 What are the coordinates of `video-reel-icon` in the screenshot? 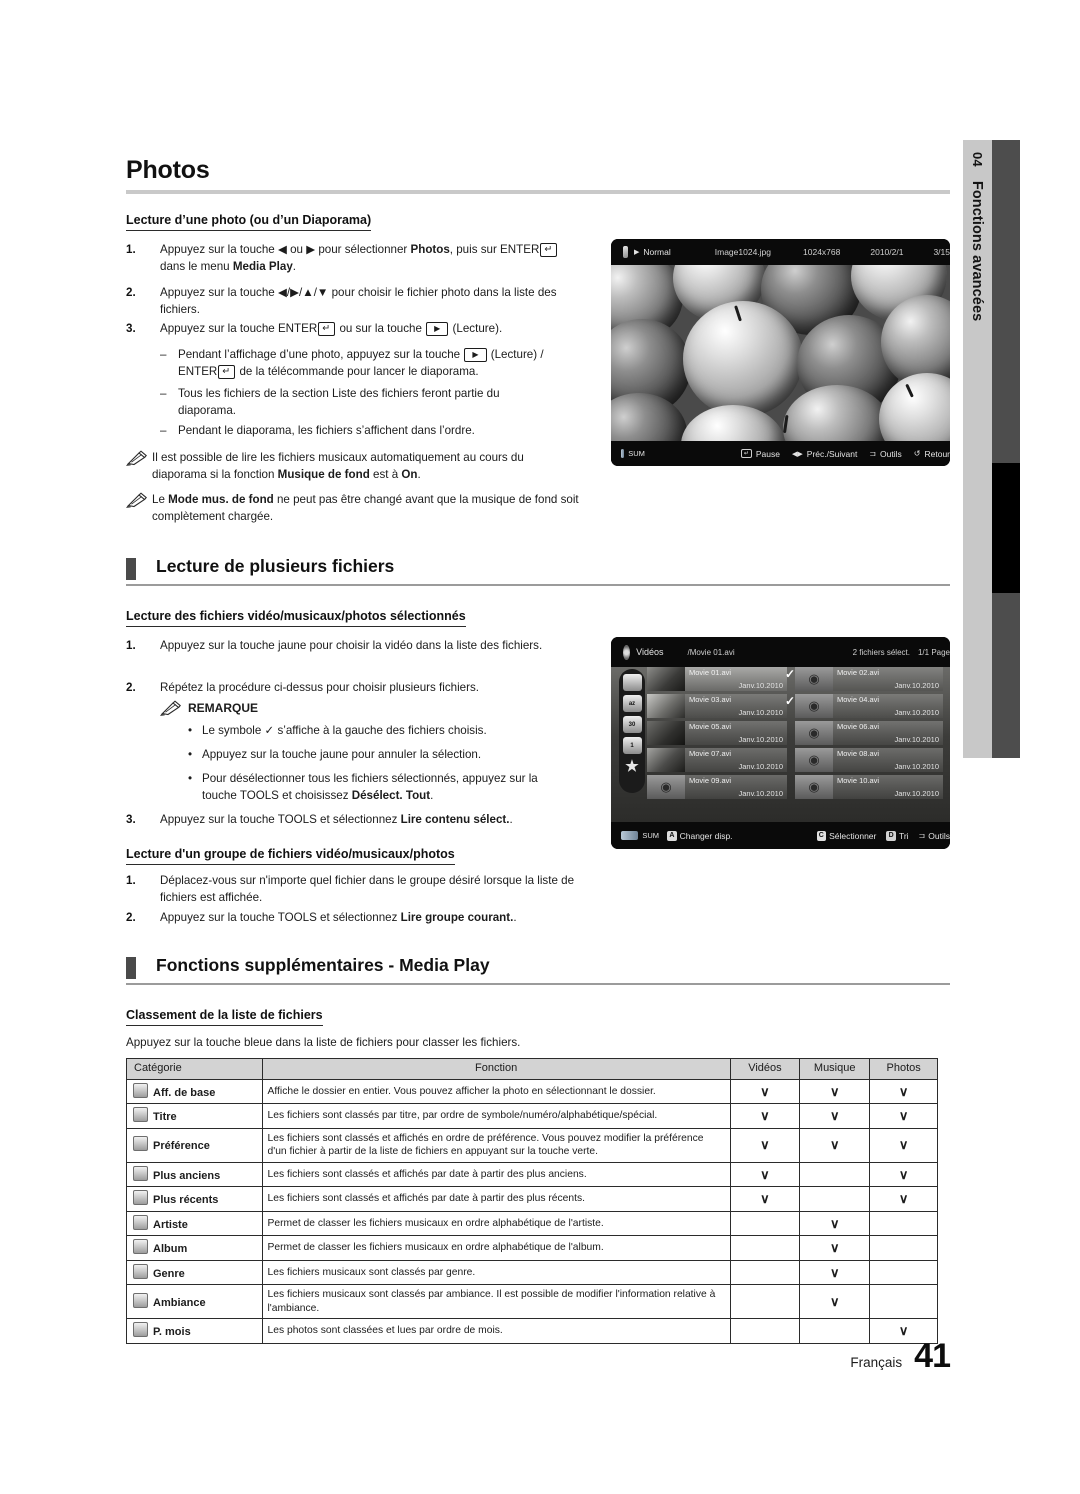 It's located at (627, 652).